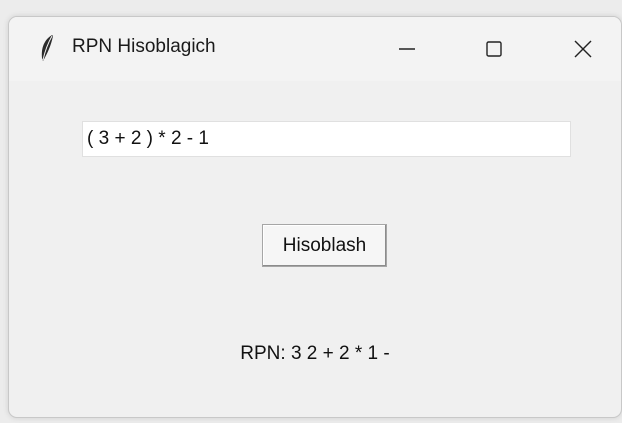 Image resolution: width=622 pixels, height=423 pixels. I want to click on maximize-icon, so click(494, 49).